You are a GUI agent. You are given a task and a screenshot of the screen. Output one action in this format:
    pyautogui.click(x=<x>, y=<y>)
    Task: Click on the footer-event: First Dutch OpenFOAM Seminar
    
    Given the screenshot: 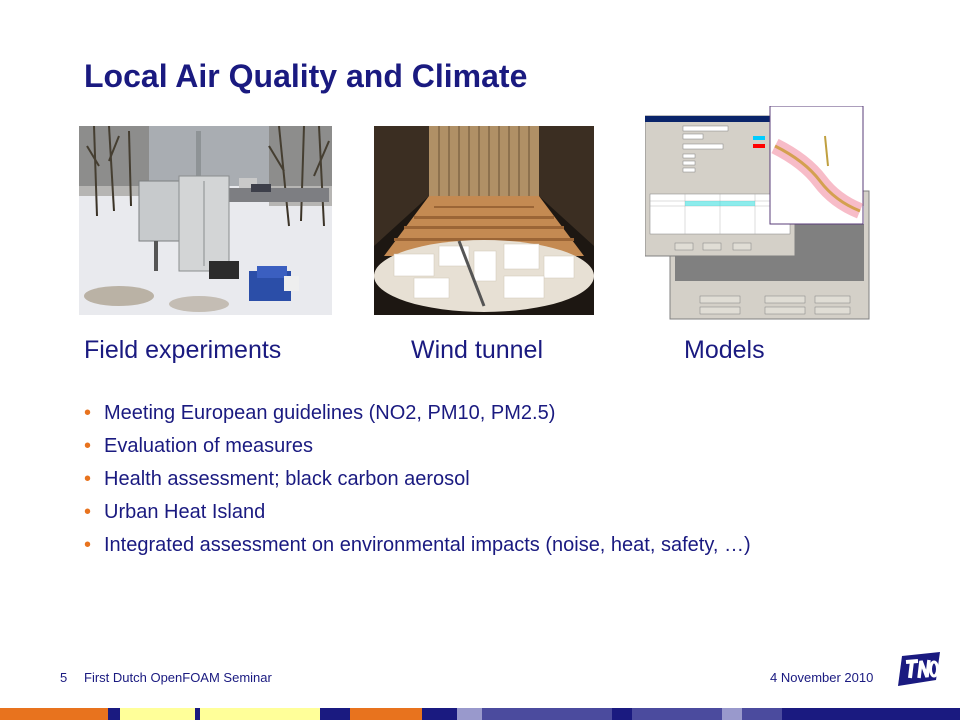 What is the action you would take?
    pyautogui.click(x=178, y=677)
    